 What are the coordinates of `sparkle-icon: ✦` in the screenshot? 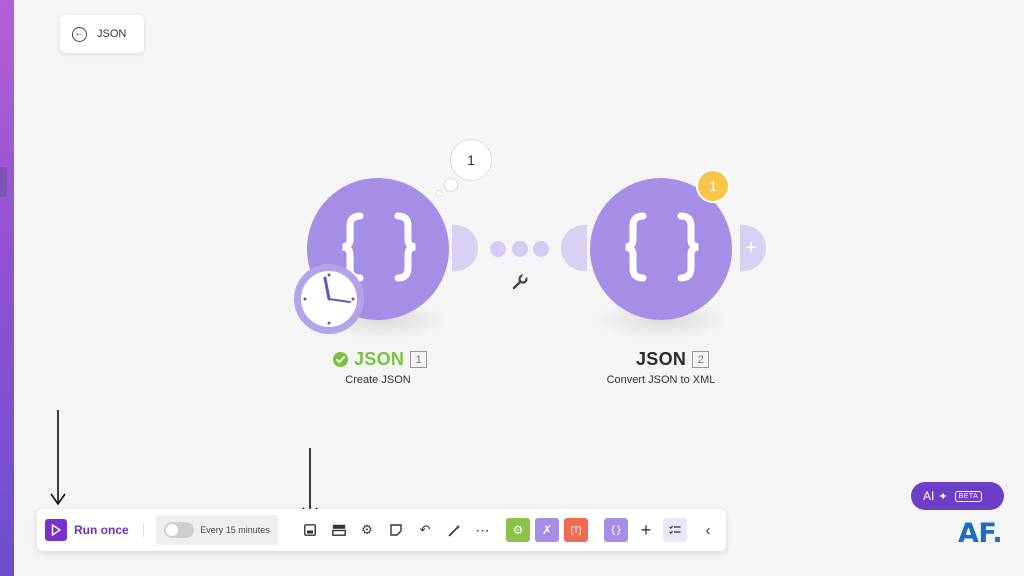 It's located at (943, 496).